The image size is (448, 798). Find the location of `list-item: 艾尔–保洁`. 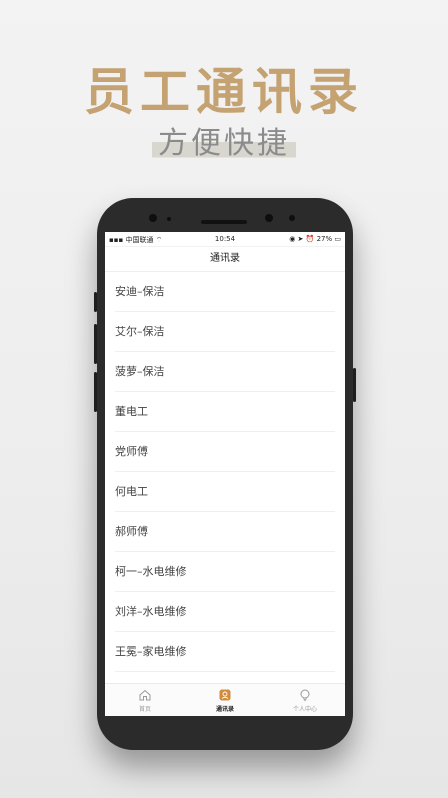

list-item: 艾尔–保洁 is located at coordinates (225, 332).